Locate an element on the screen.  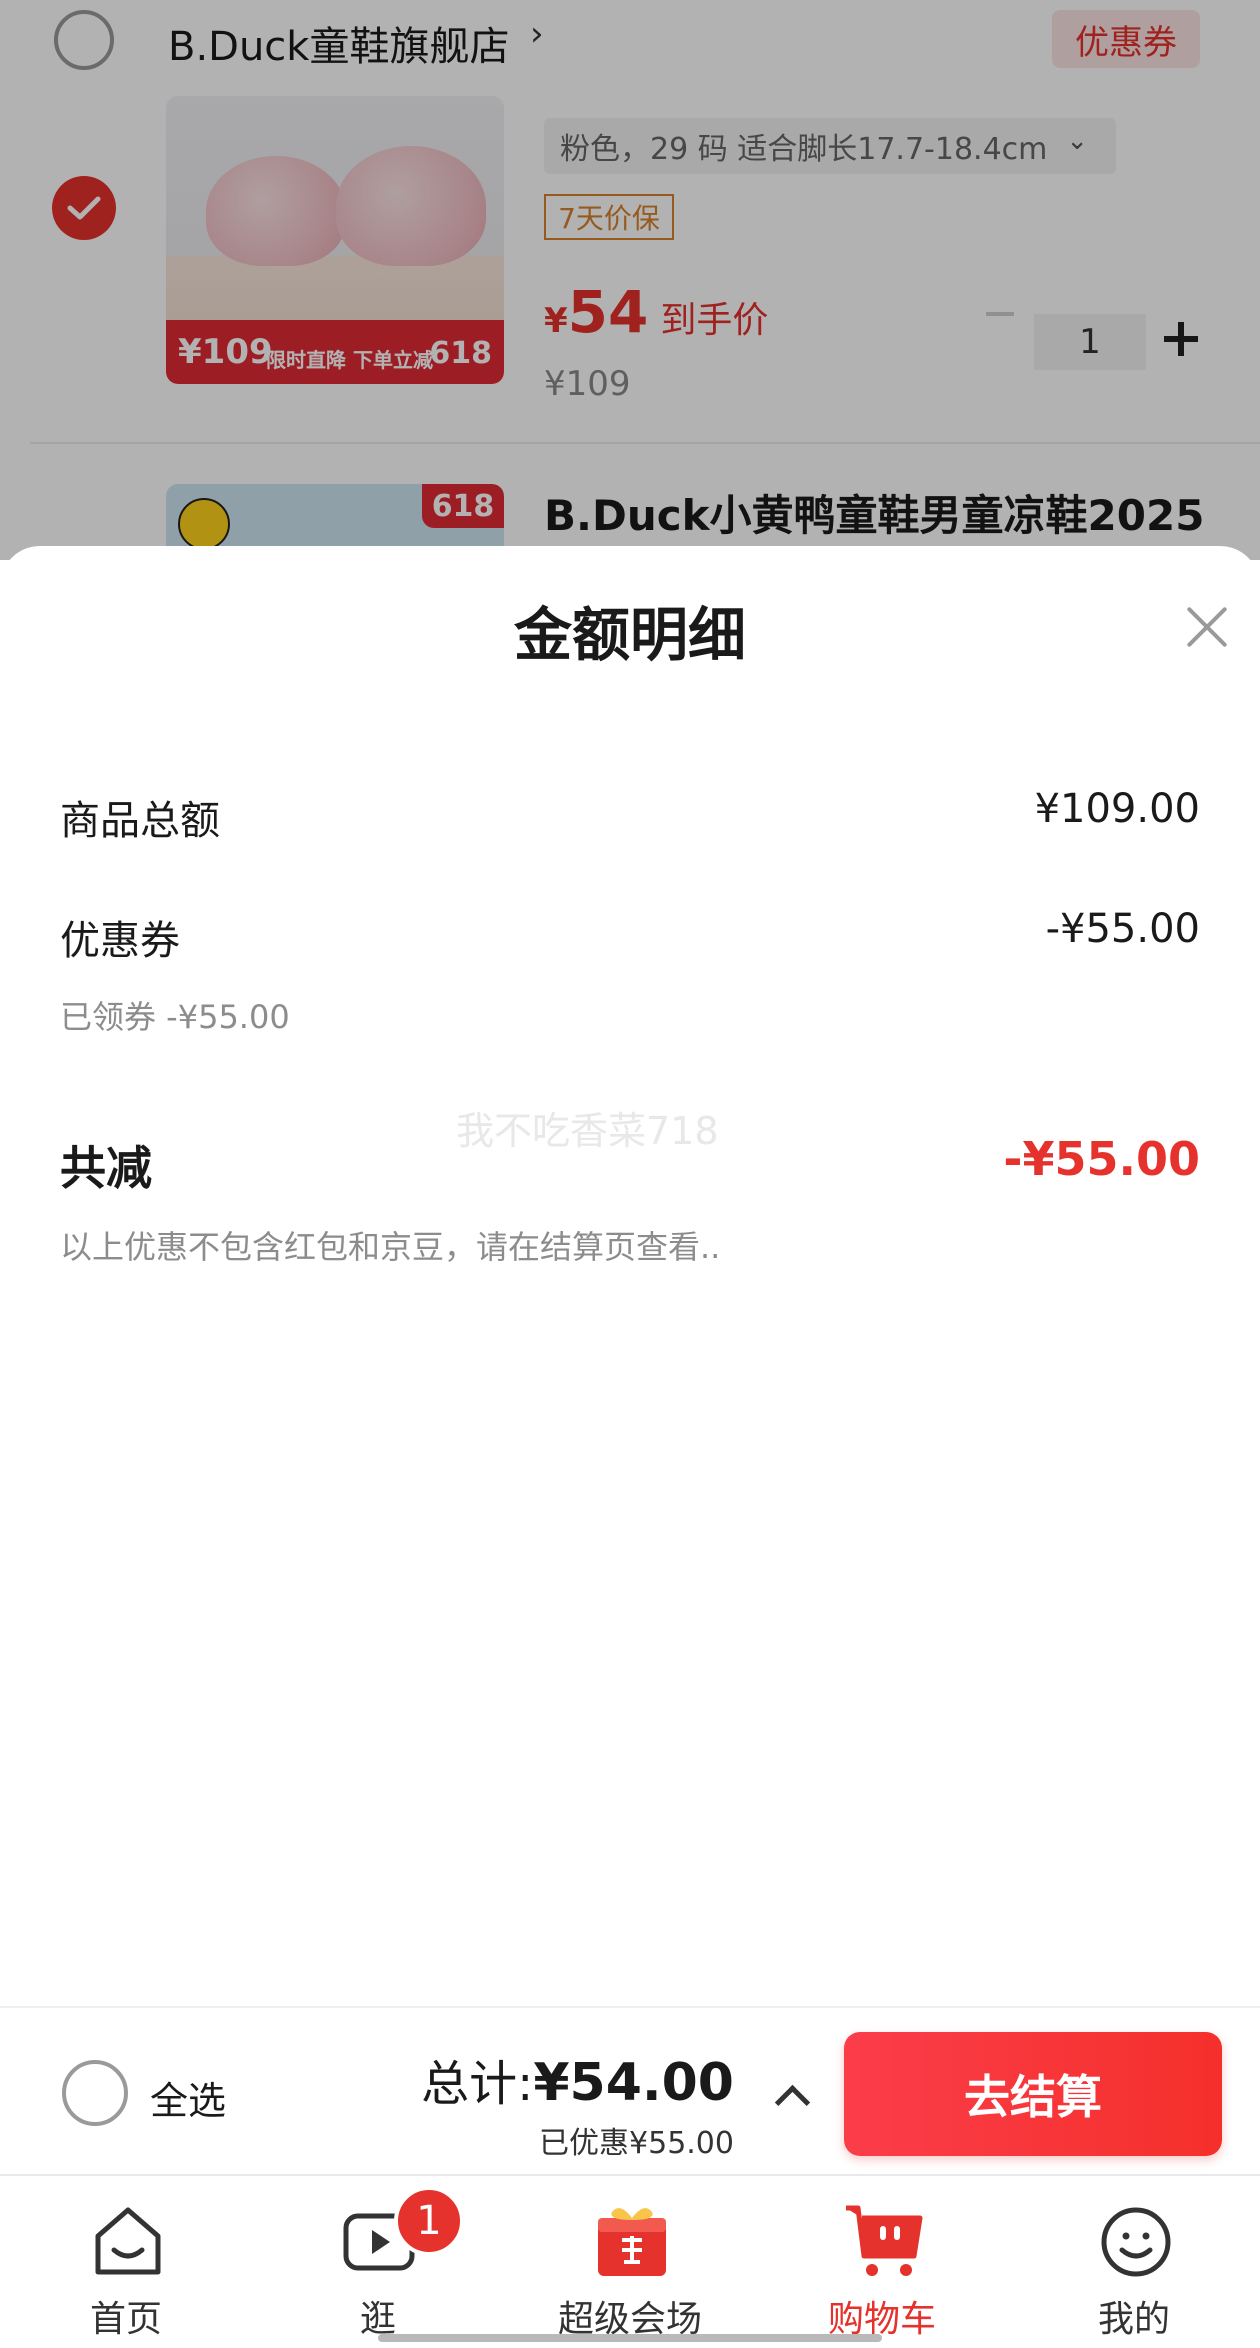
watermark: 我不吃香菜718 is located at coordinates (587, 1131).